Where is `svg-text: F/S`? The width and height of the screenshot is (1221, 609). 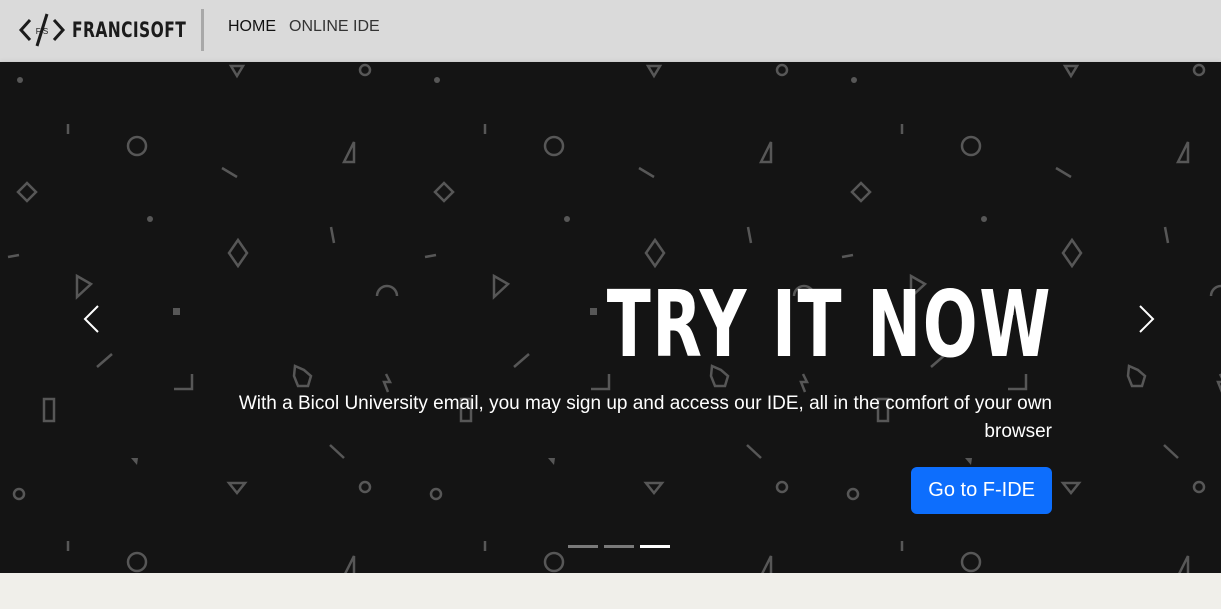 svg-text: F/S is located at coordinates (42, 31).